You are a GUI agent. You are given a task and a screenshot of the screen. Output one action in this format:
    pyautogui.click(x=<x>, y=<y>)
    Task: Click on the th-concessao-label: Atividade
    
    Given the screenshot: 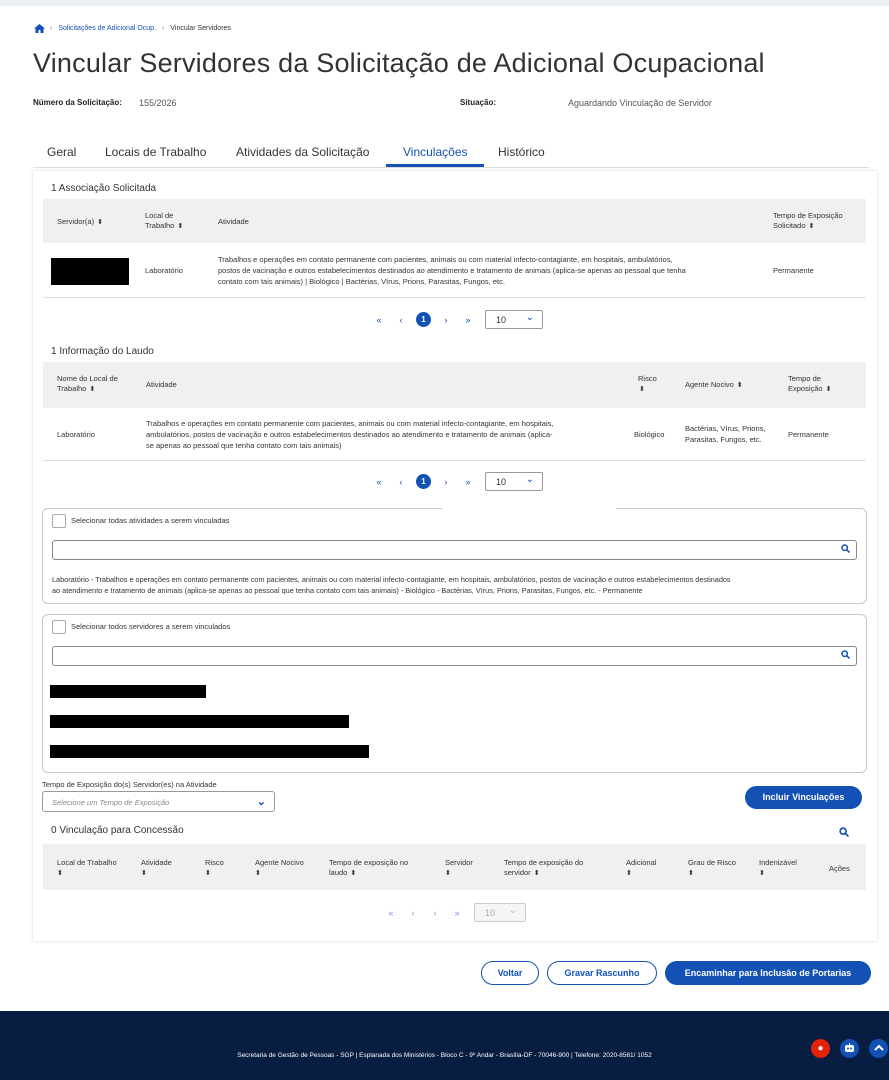 What is the action you would take?
    pyautogui.click(x=156, y=862)
    